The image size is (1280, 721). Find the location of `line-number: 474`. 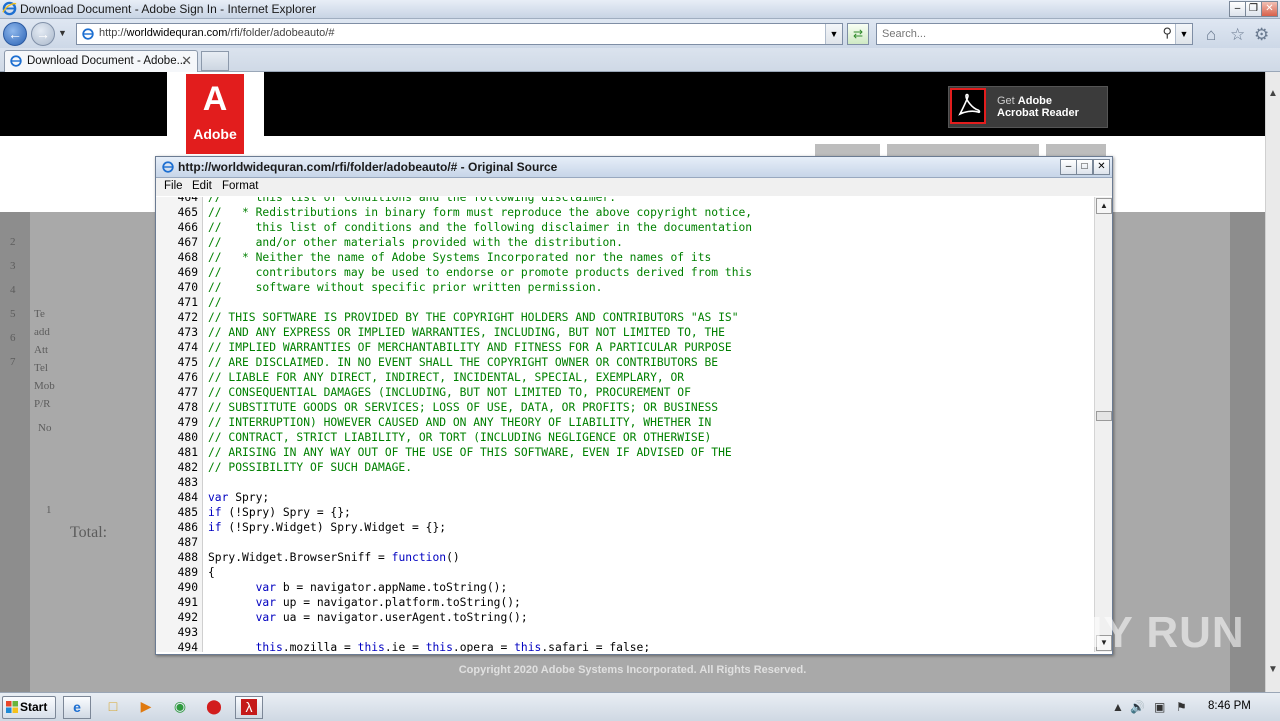

line-number: 474 is located at coordinates (187, 347).